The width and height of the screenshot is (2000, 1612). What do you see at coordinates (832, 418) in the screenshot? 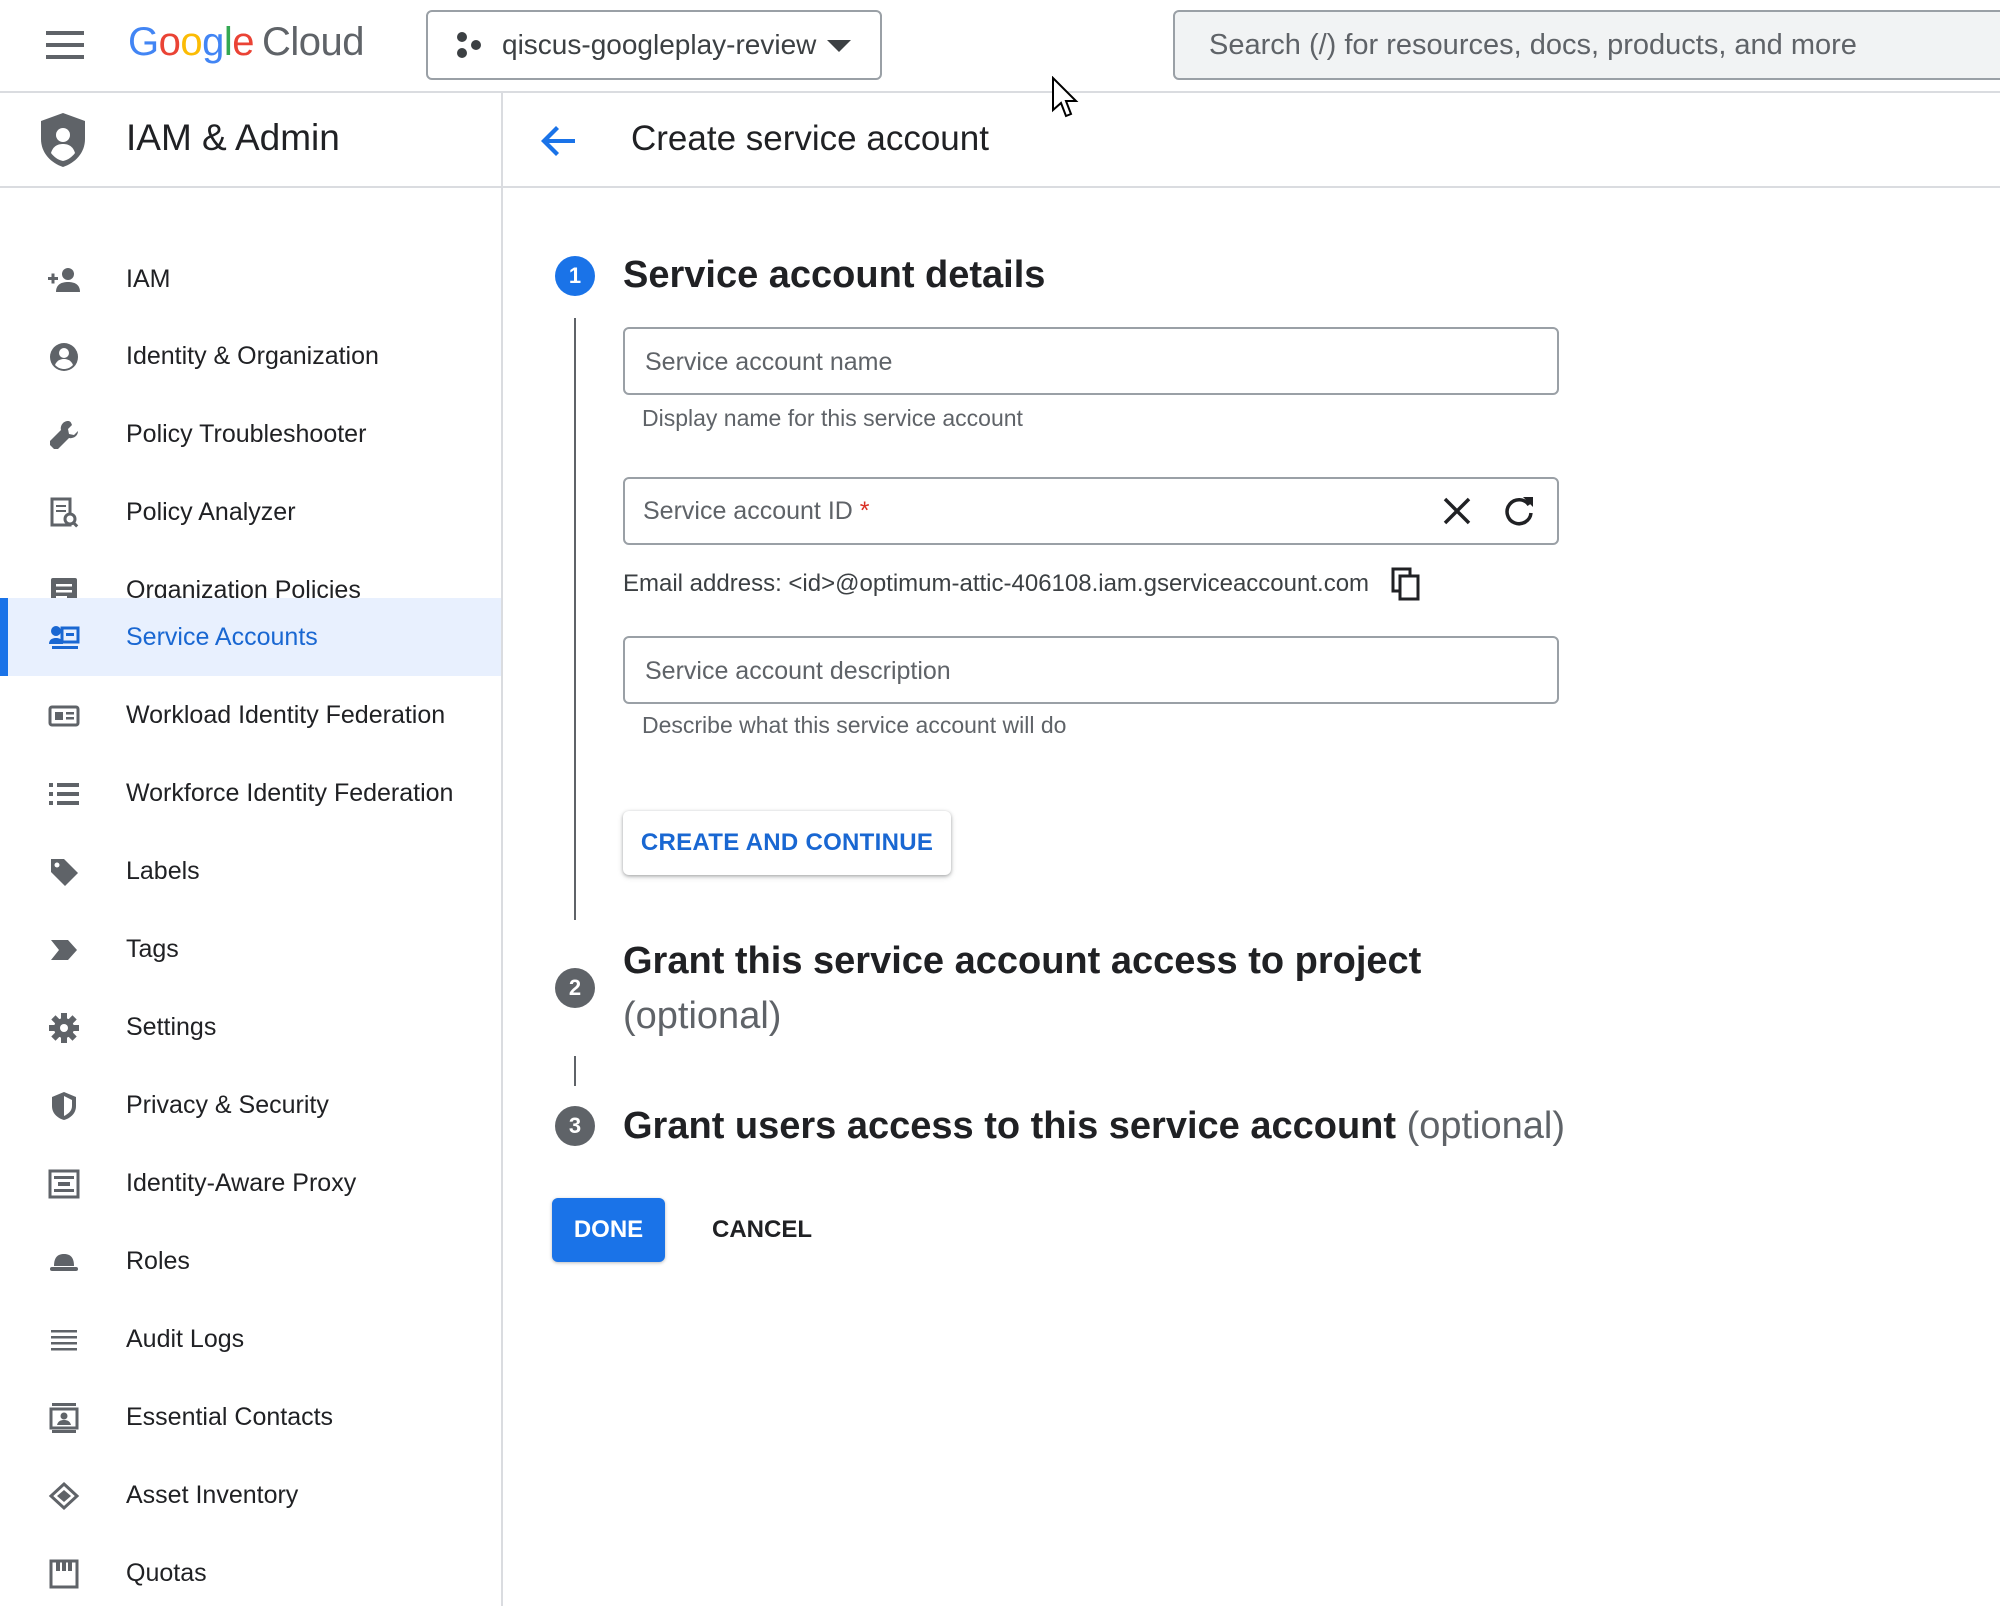
I see `service-account-name-hint: Display name for this service account` at bounding box center [832, 418].